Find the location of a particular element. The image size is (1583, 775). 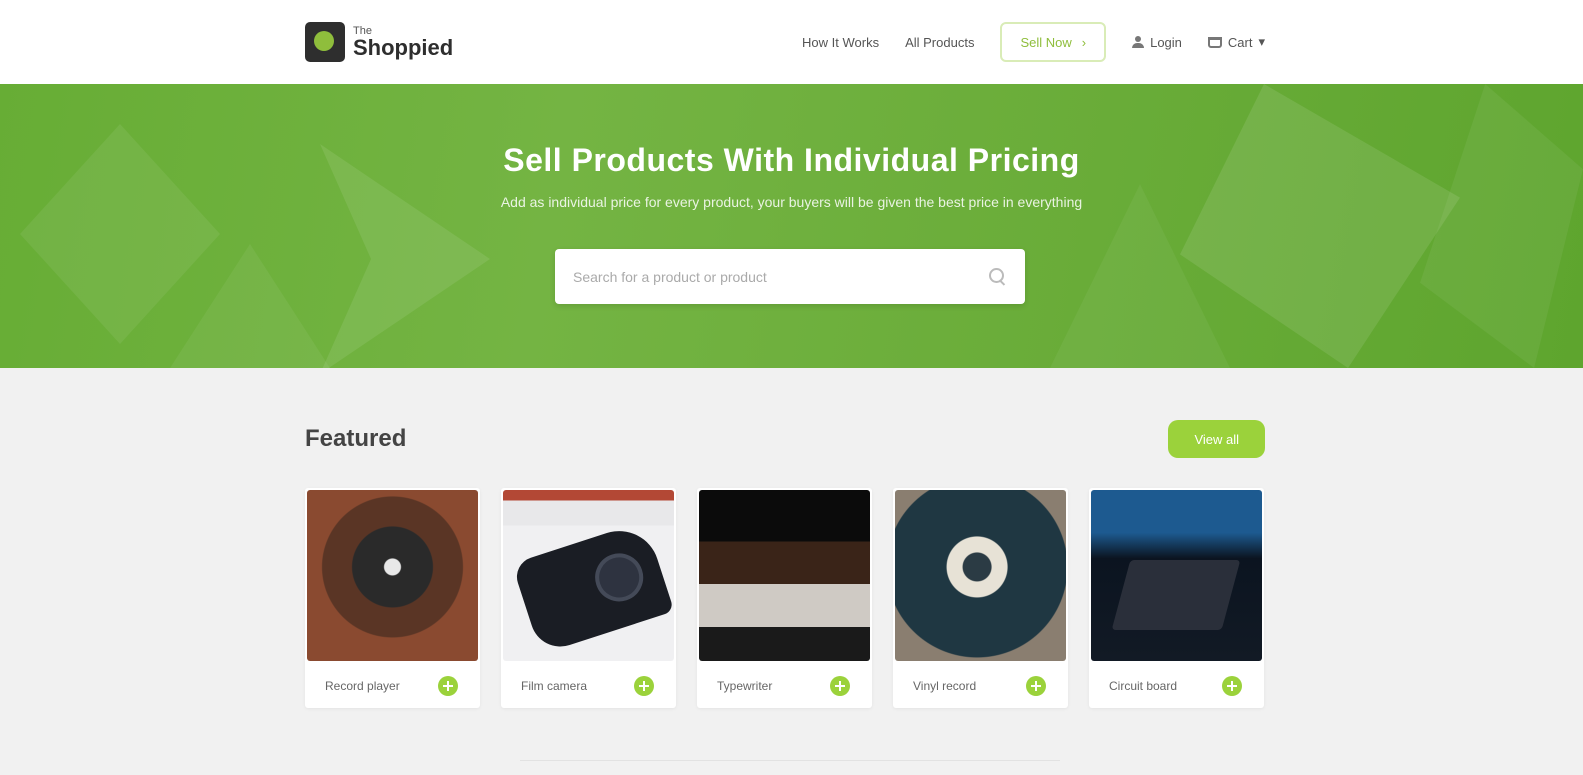

product-card-footer: Typewriter is located at coordinates (784, 686).